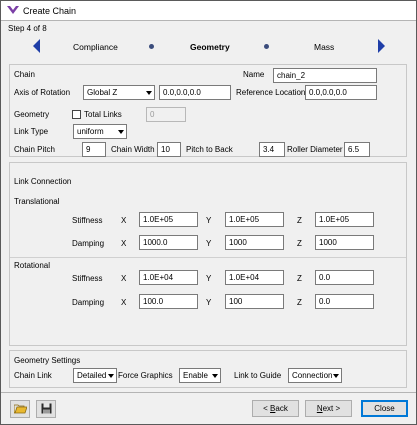 The width and height of the screenshot is (417, 425). I want to click on translational-damping-x-field: 1000.0, so click(168, 242).